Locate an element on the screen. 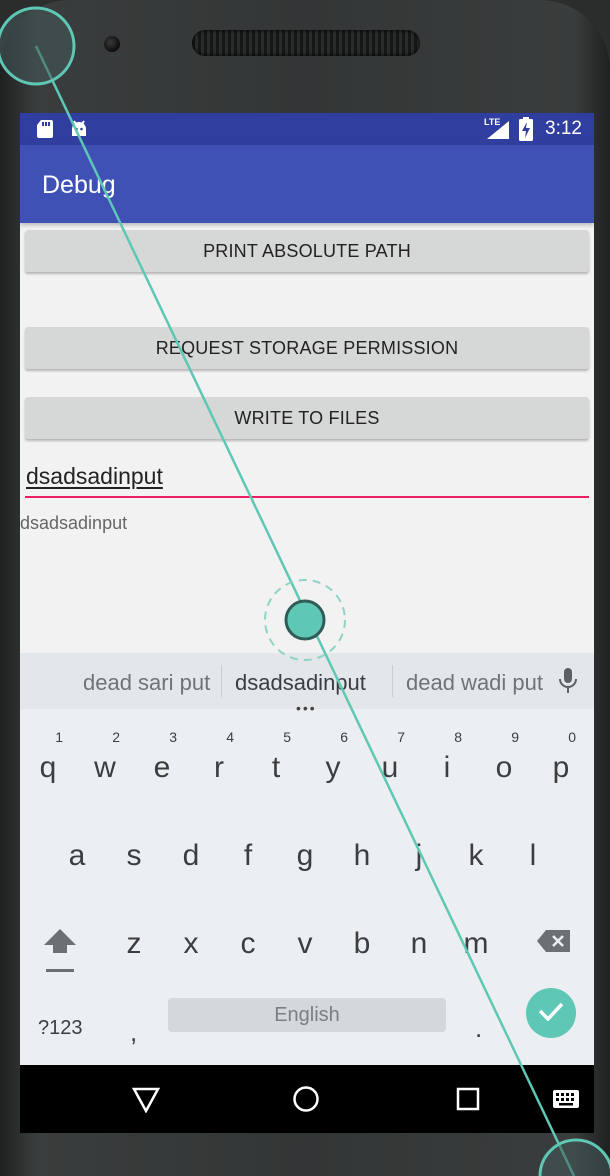 This screenshot has height=1176, width=610. key-label: z is located at coordinates (134, 943).